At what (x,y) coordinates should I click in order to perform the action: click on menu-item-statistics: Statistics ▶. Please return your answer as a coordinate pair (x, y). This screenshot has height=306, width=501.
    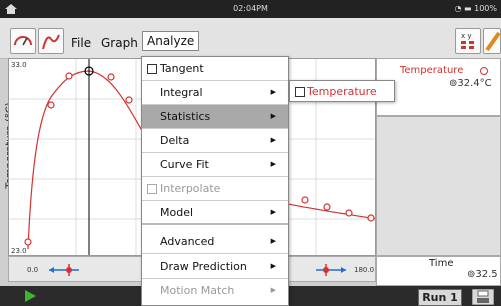
    Looking at the image, I should click on (215, 117).